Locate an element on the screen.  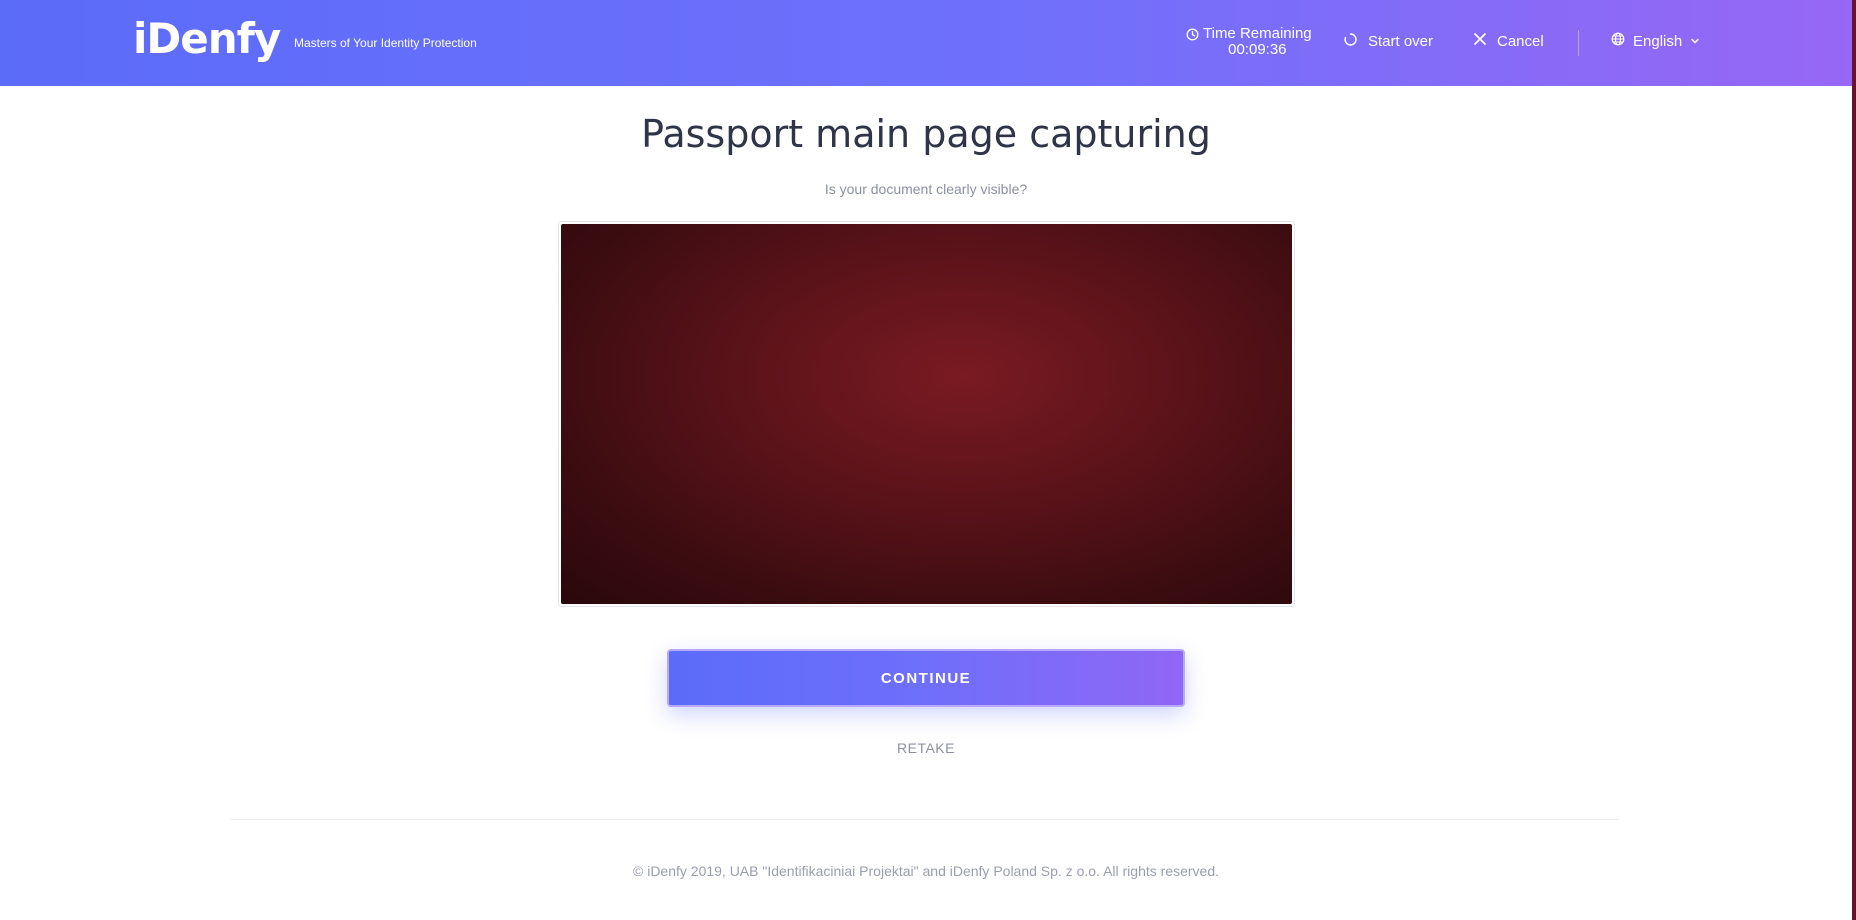
language-label: English is located at coordinates (1658, 41).